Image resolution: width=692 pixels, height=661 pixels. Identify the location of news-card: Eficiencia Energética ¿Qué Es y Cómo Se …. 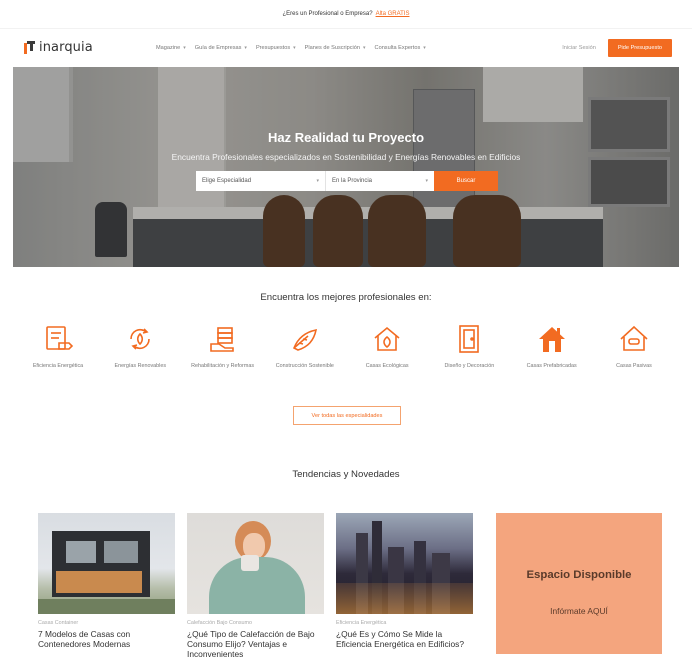
(404, 581).